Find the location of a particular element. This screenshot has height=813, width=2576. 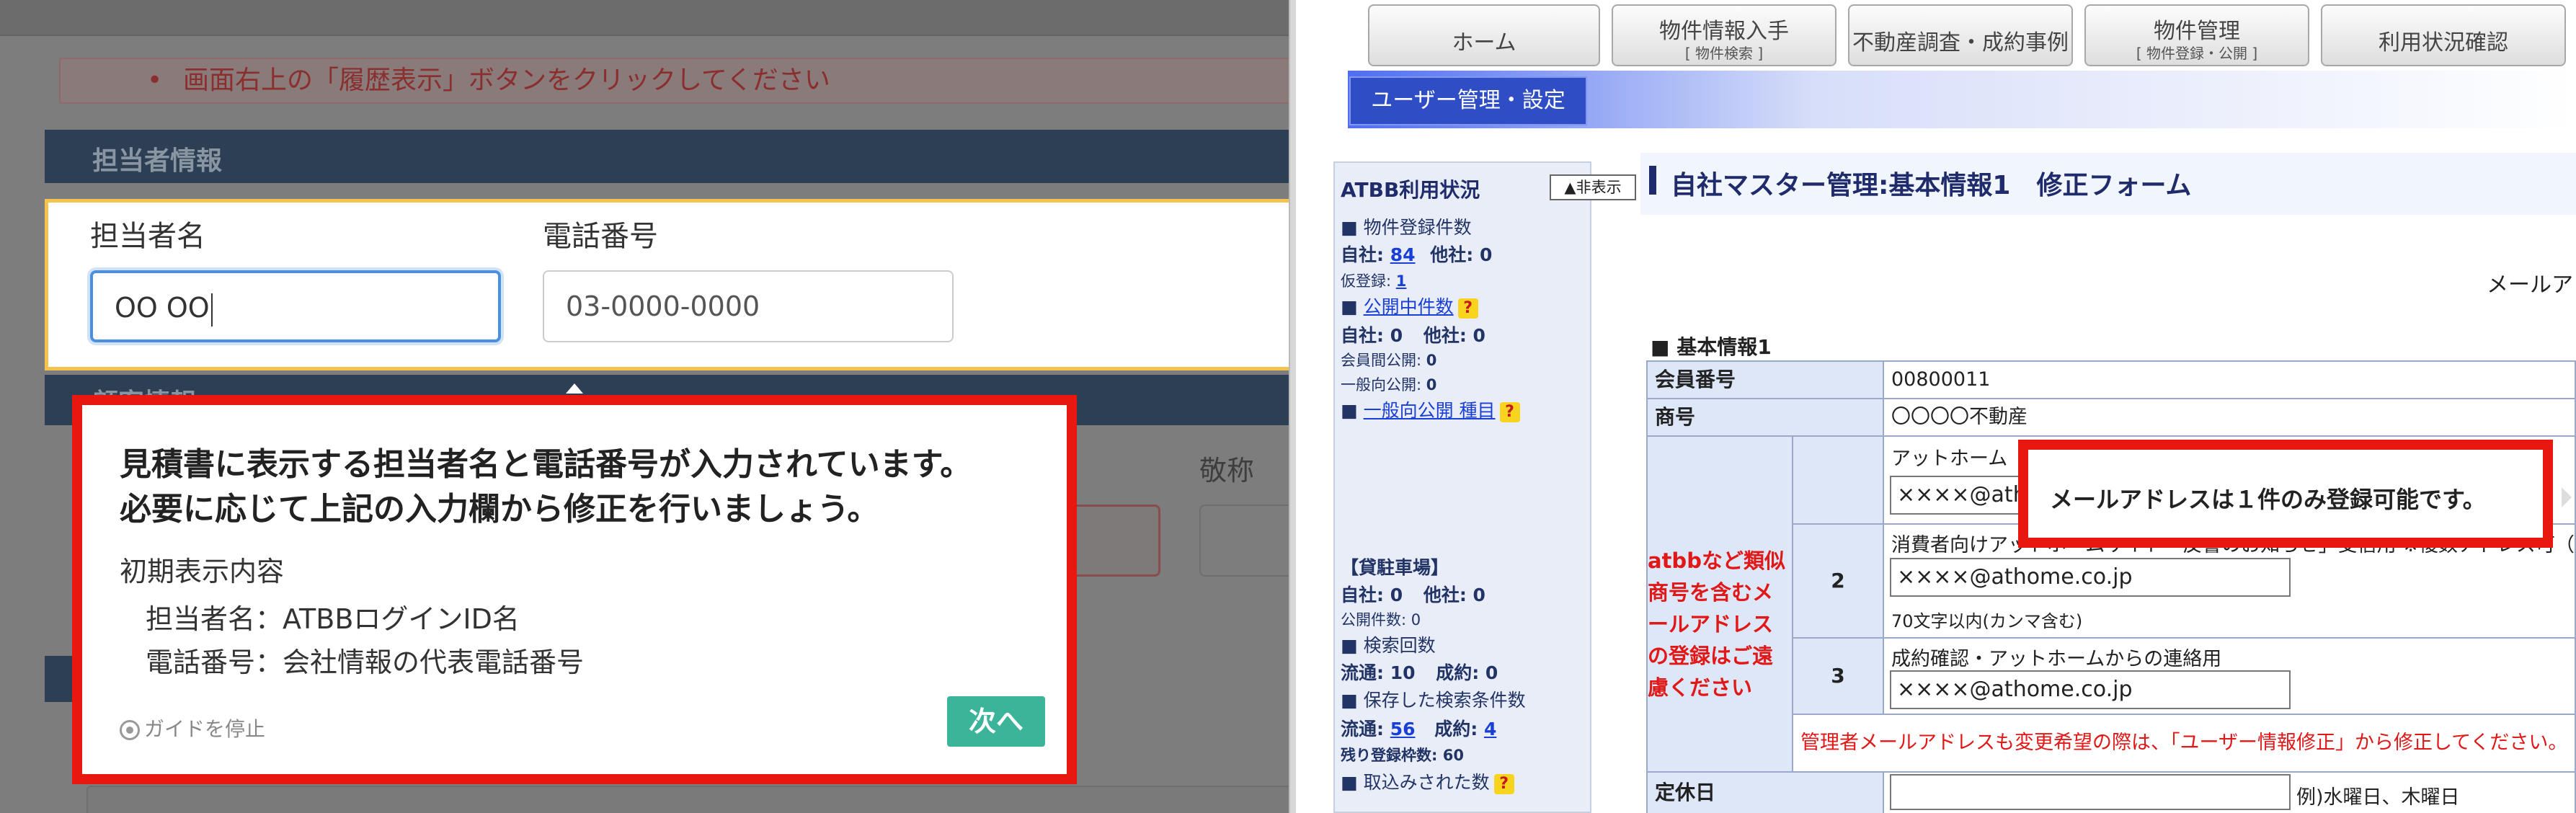

torikomi-title: ■ 取込みされた数? is located at coordinates (1427, 781).